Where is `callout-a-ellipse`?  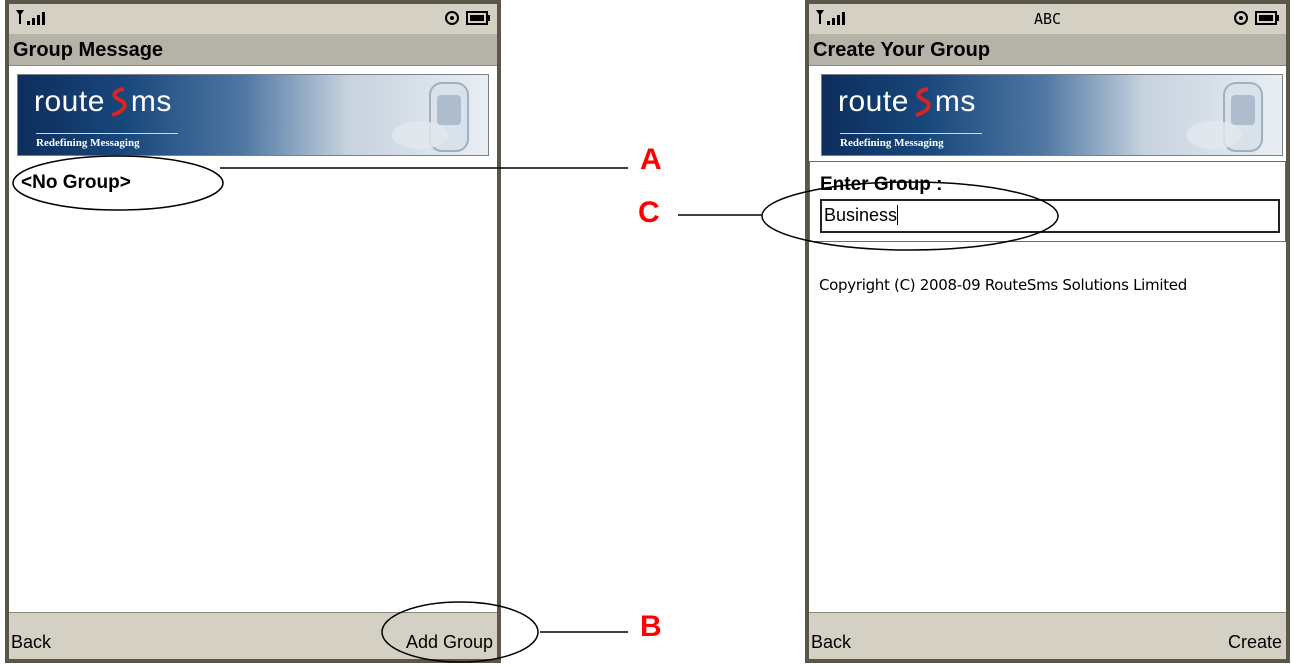
callout-a-ellipse is located at coordinates (118, 183).